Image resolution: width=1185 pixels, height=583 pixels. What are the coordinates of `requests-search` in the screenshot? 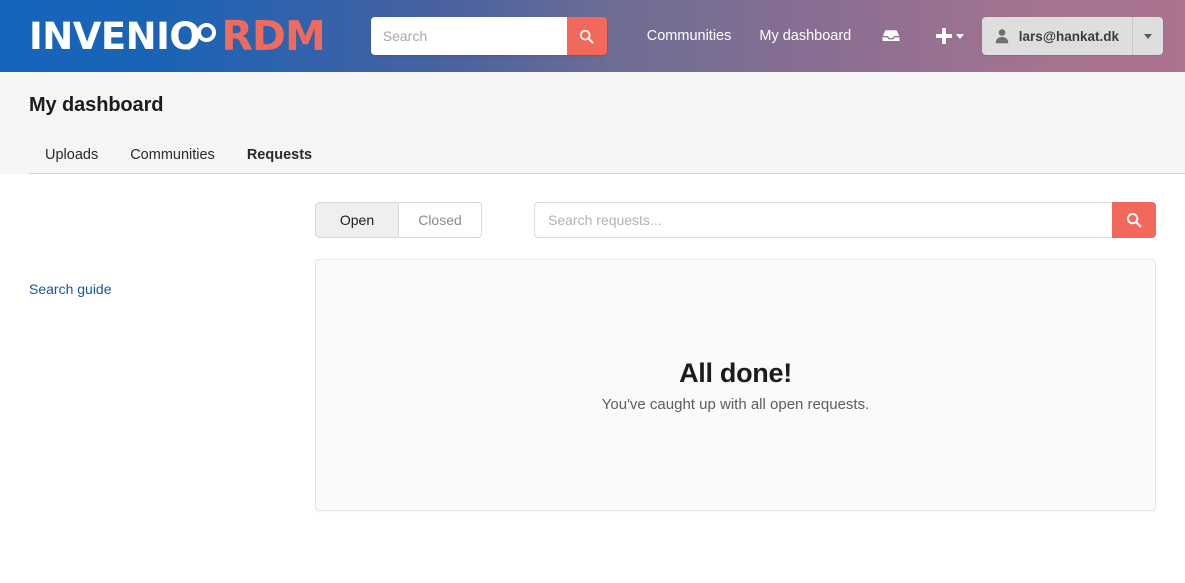 It's located at (845, 220).